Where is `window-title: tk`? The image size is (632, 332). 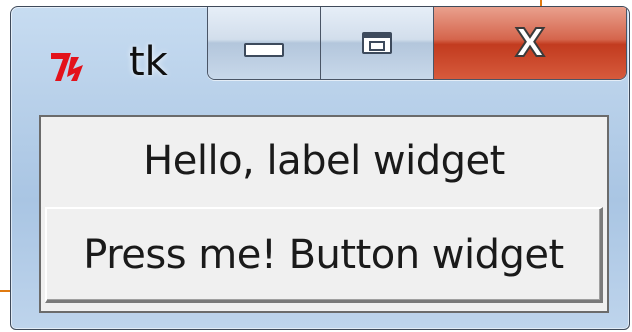
window-title: tk is located at coordinates (148, 62).